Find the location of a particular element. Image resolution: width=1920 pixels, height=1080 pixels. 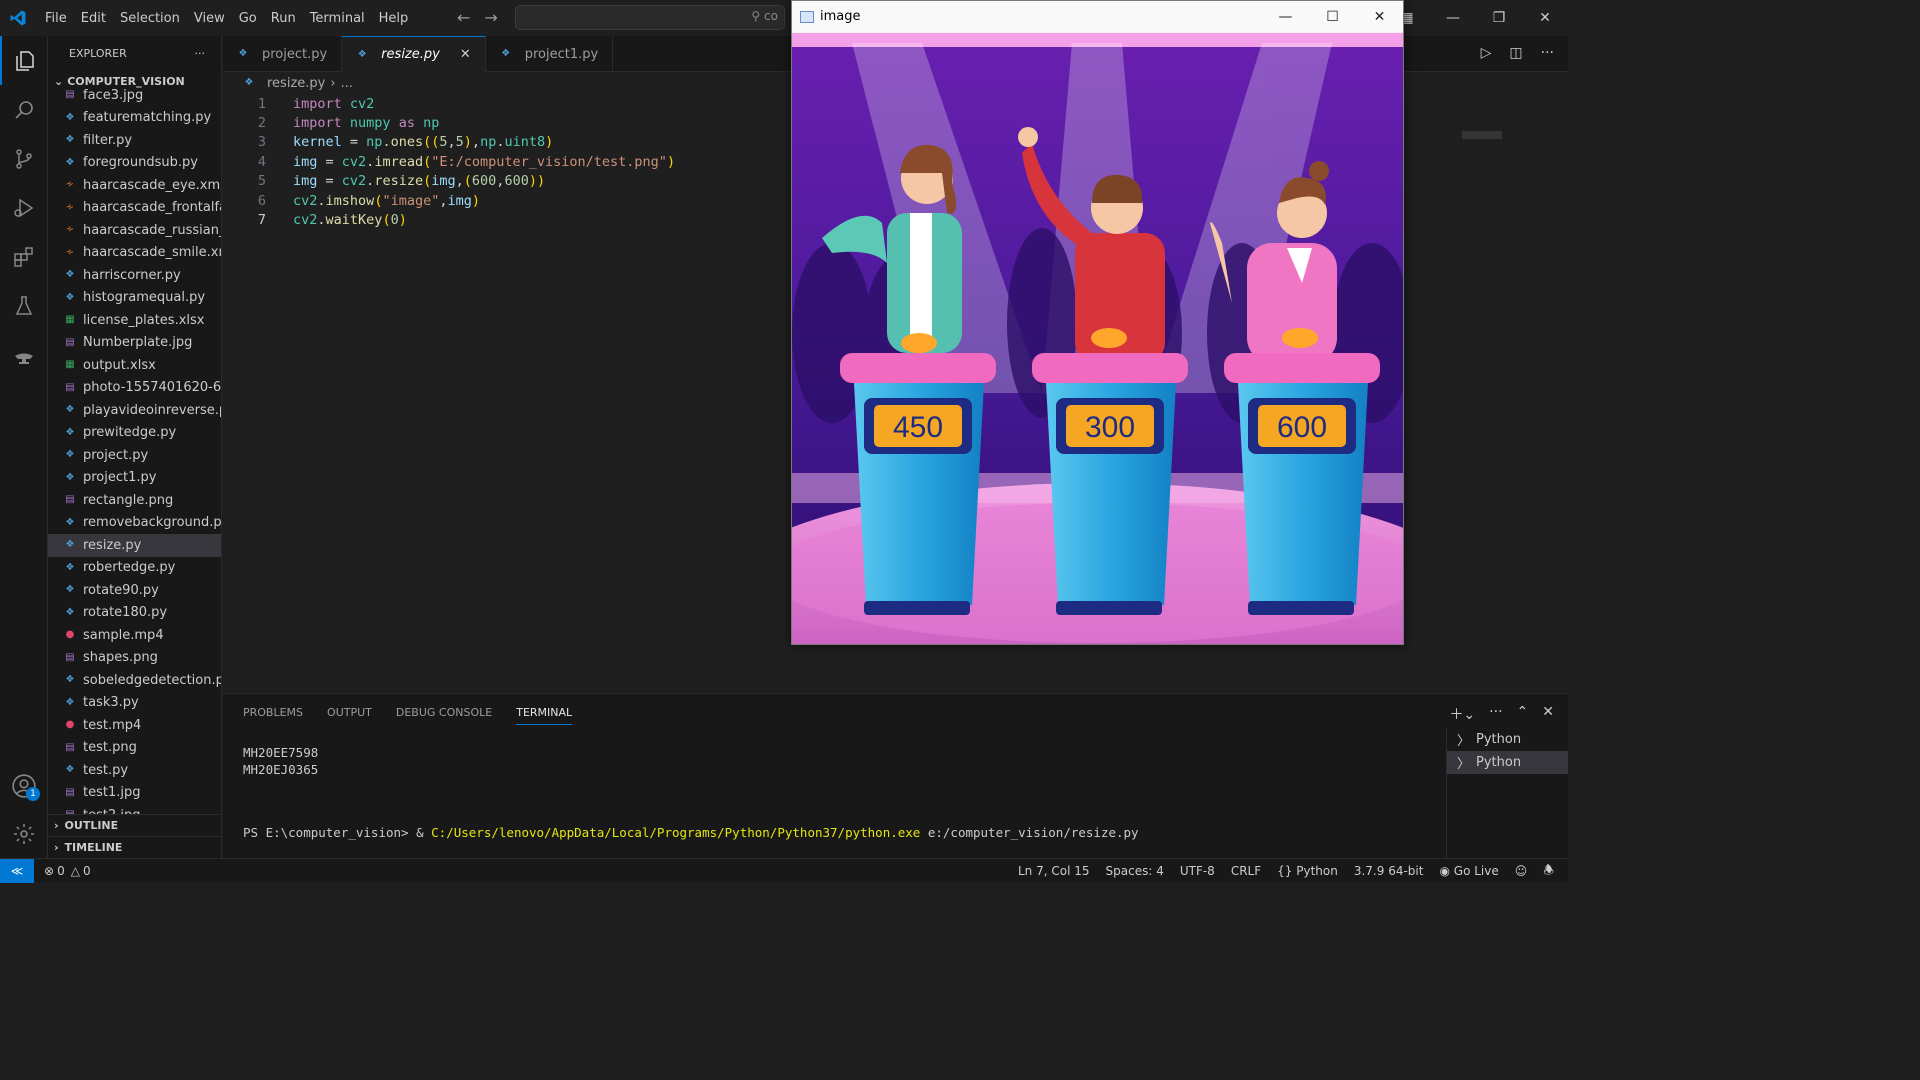

minimap is located at coordinates (1482, 135).